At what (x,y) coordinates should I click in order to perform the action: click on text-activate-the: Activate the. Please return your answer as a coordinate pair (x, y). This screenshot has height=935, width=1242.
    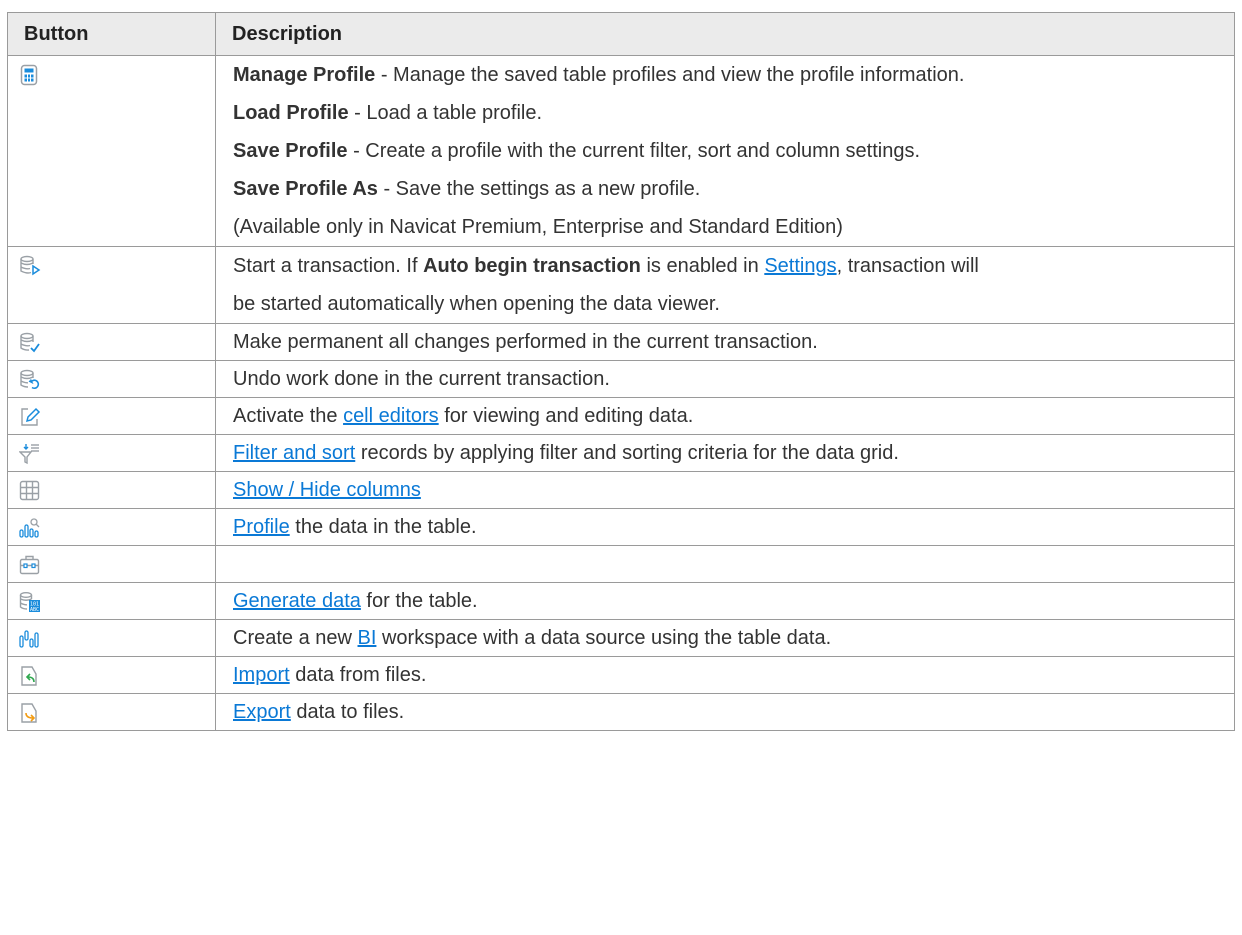
    Looking at the image, I should click on (288, 416).